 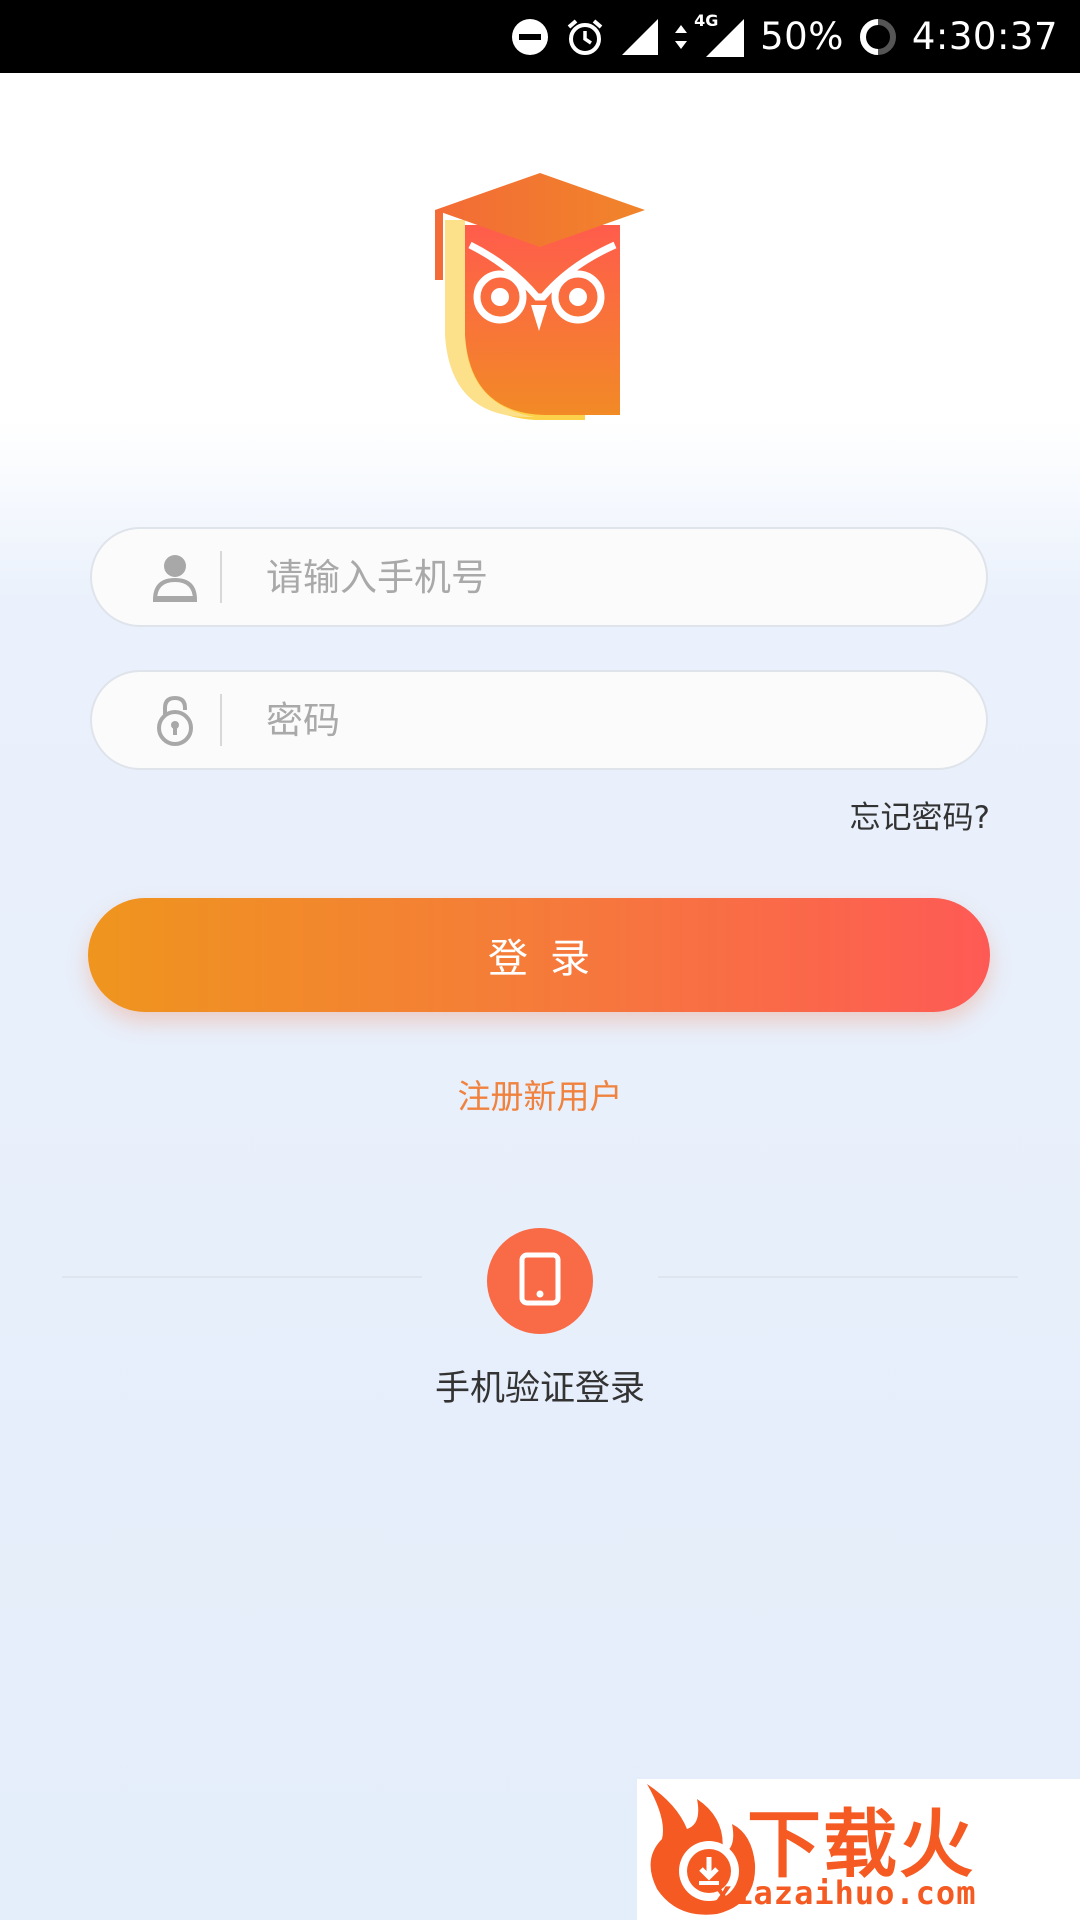 I want to click on user-icon, so click(x=175, y=577).